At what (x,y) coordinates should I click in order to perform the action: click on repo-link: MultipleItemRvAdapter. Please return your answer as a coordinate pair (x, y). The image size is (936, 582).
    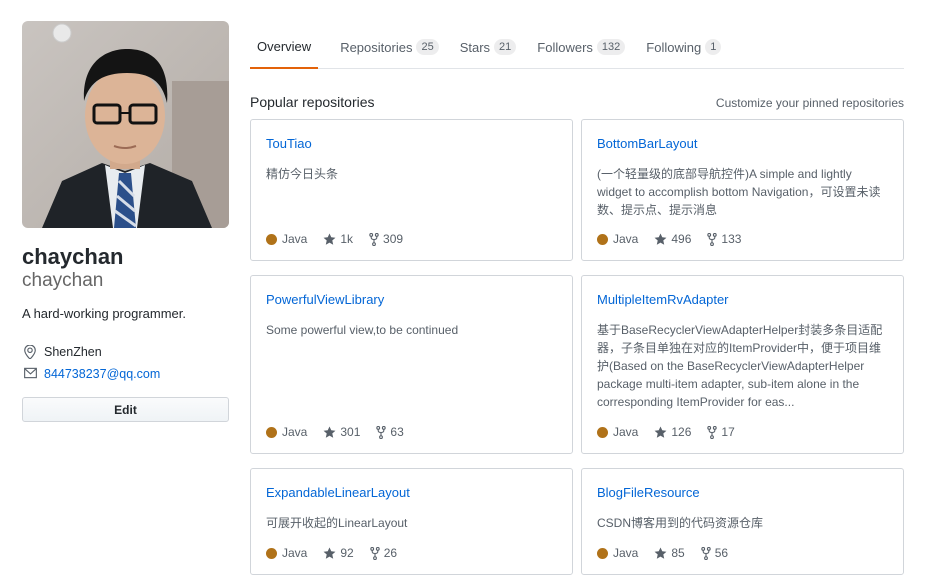
    Looking at the image, I should click on (663, 299).